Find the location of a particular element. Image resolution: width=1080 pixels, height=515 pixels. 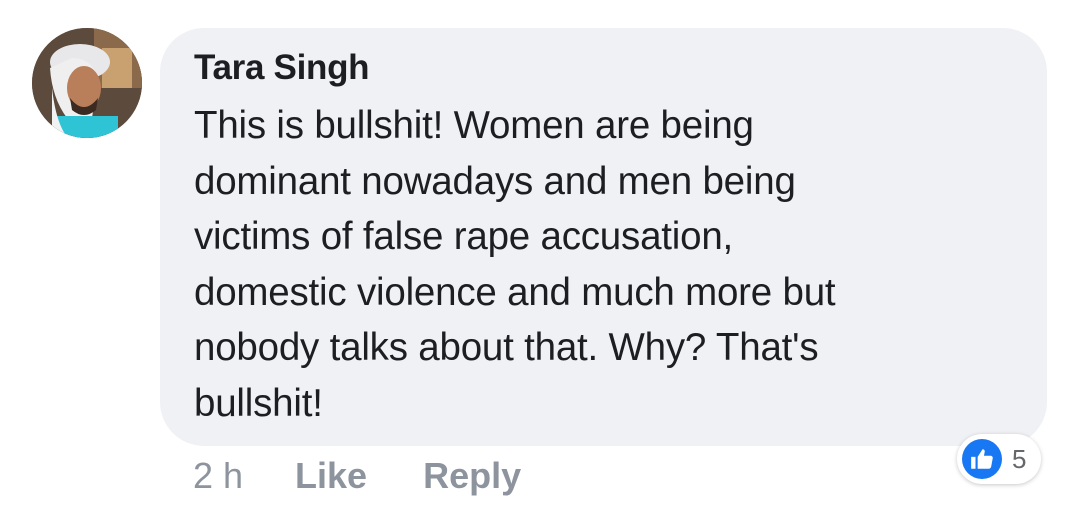

reply-button: Reply is located at coordinates (472, 476).